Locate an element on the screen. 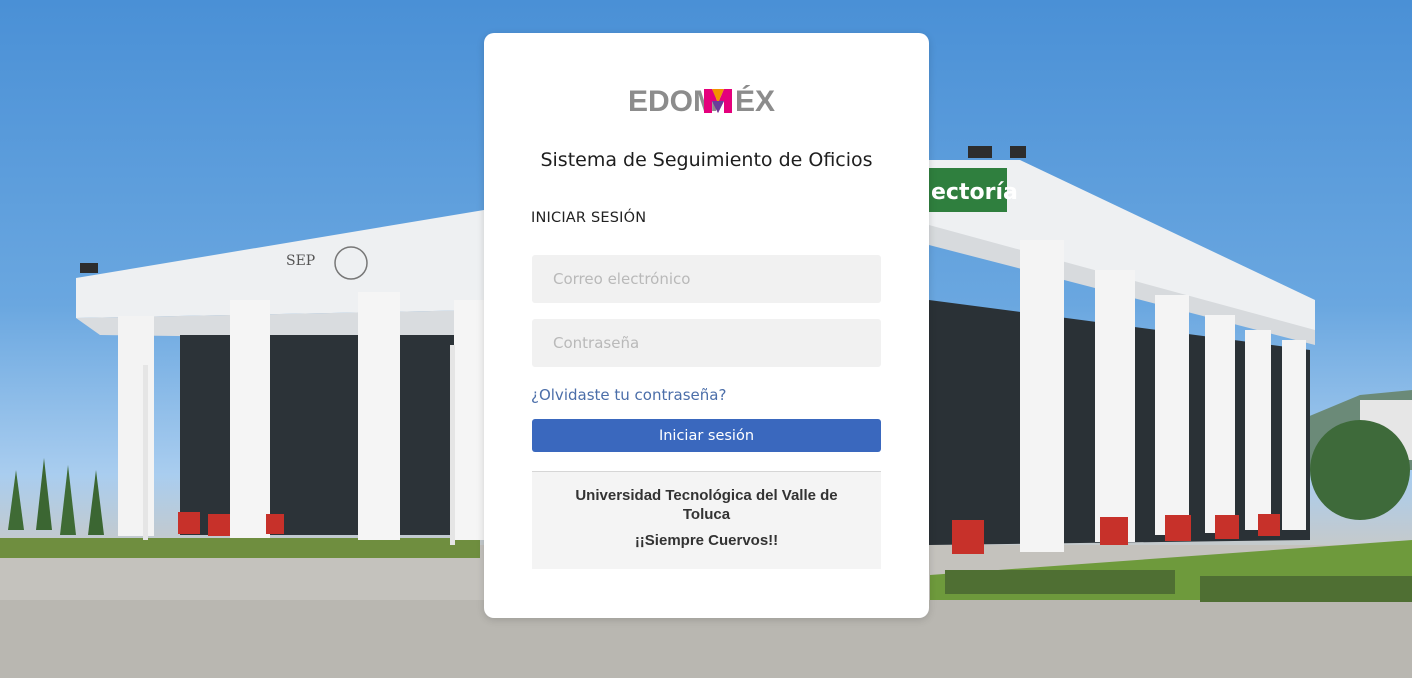  sep-label: SEP is located at coordinates (300, 261).